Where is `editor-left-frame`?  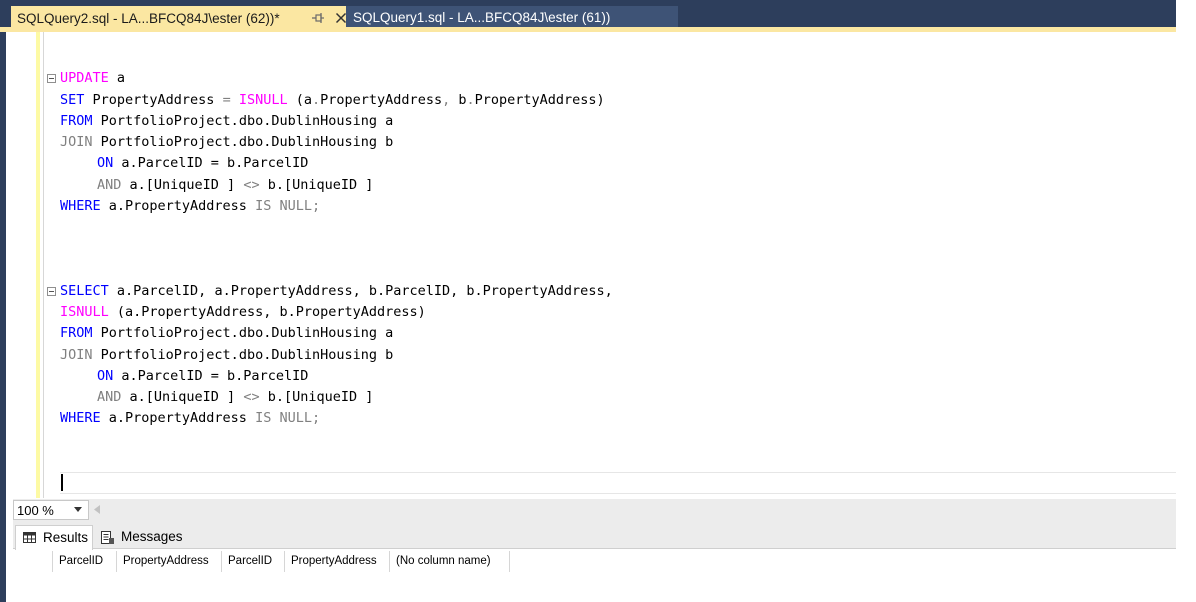 editor-left-frame is located at coordinates (6, 317).